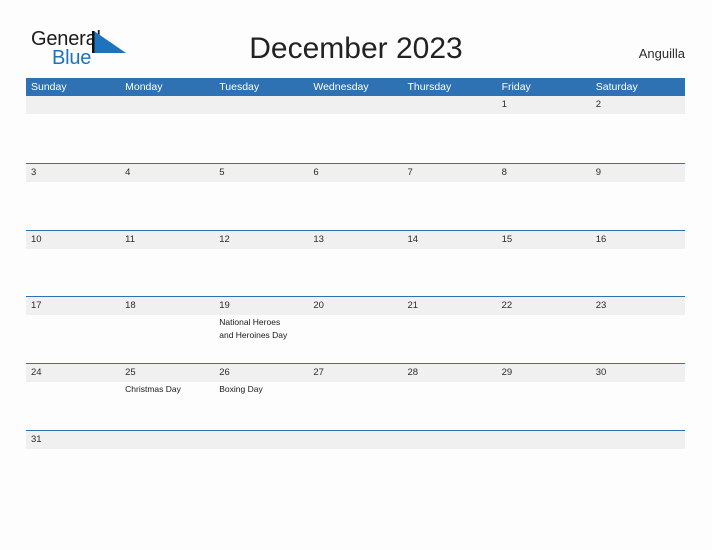  Describe the element at coordinates (73, 264) in the screenshot. I see `day-cell-10: 10` at that location.